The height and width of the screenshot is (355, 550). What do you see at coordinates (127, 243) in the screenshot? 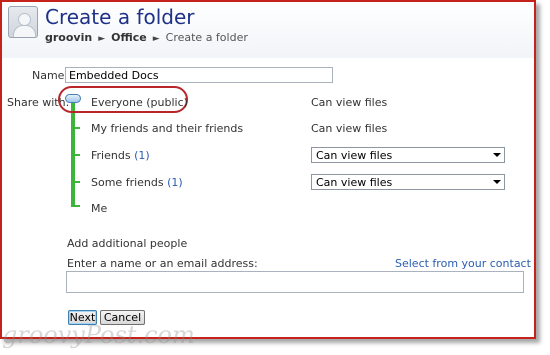
I see `add-people-heading: Add additional people` at bounding box center [127, 243].